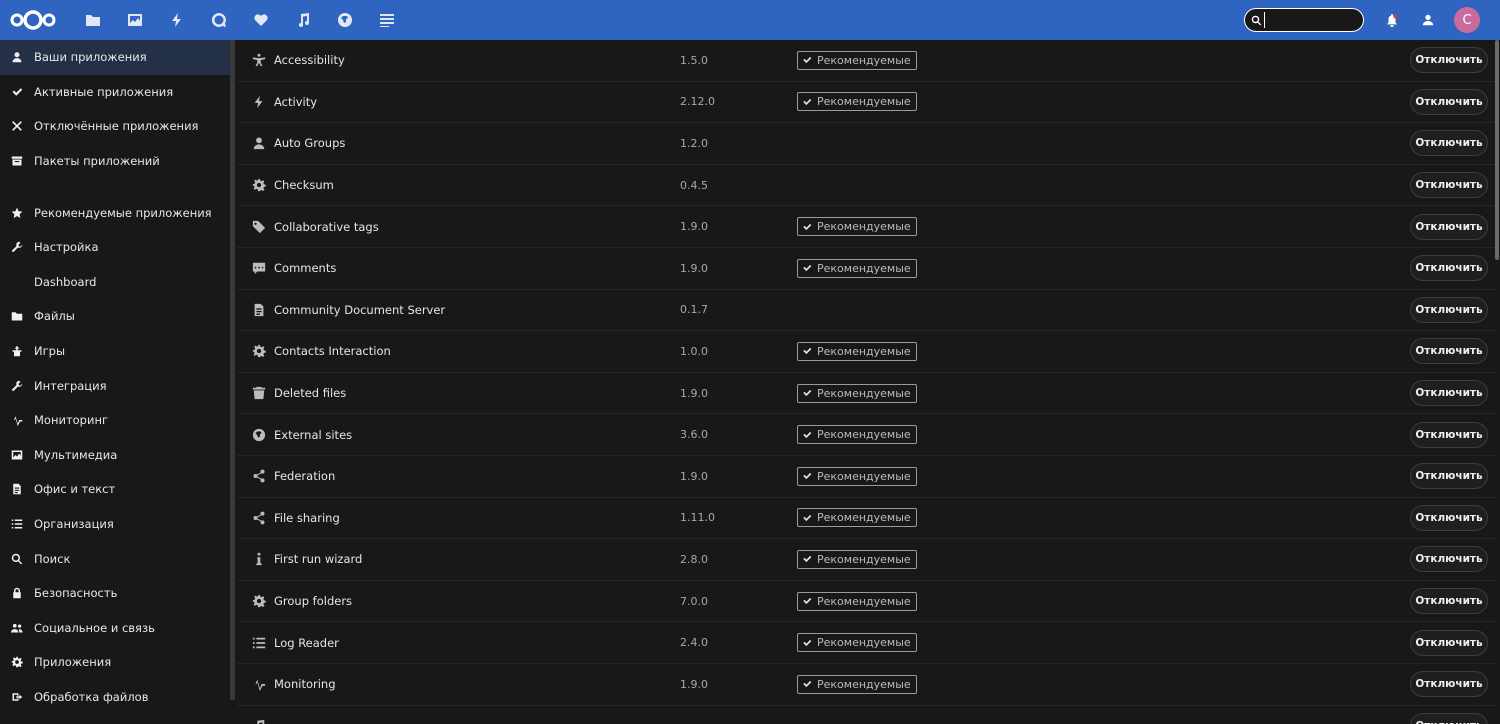 Image resolution: width=1500 pixels, height=724 pixels. What do you see at coordinates (807, 601) in the screenshot?
I see `check-icon` at bounding box center [807, 601].